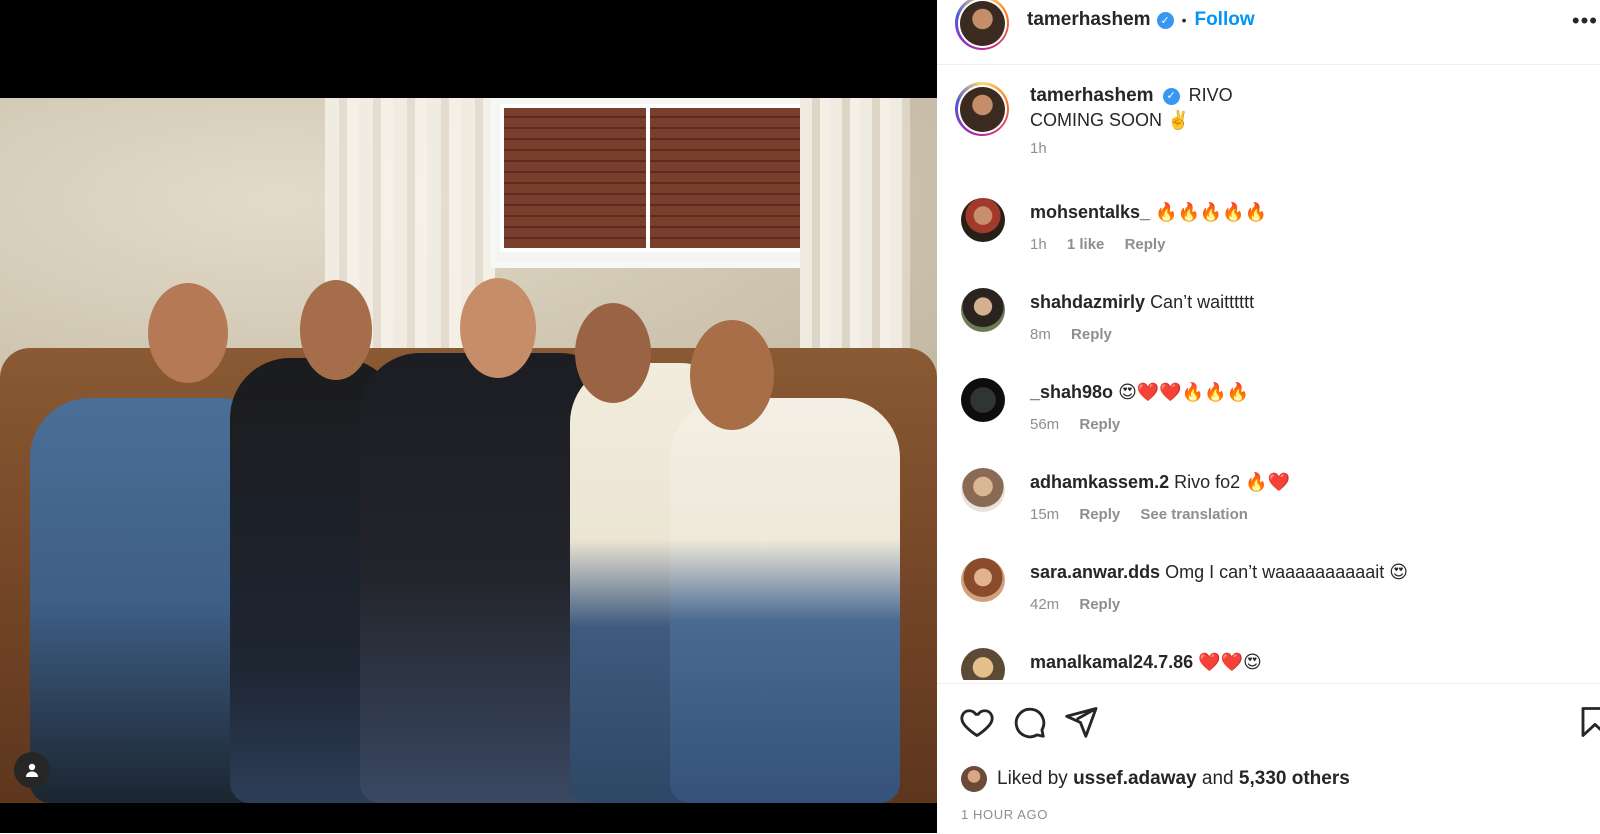 The height and width of the screenshot is (834, 1600). What do you see at coordinates (1300, 316) in the screenshot?
I see `comment-body: shahdazmirly Can’t waitttttt 8m Reply` at bounding box center [1300, 316].